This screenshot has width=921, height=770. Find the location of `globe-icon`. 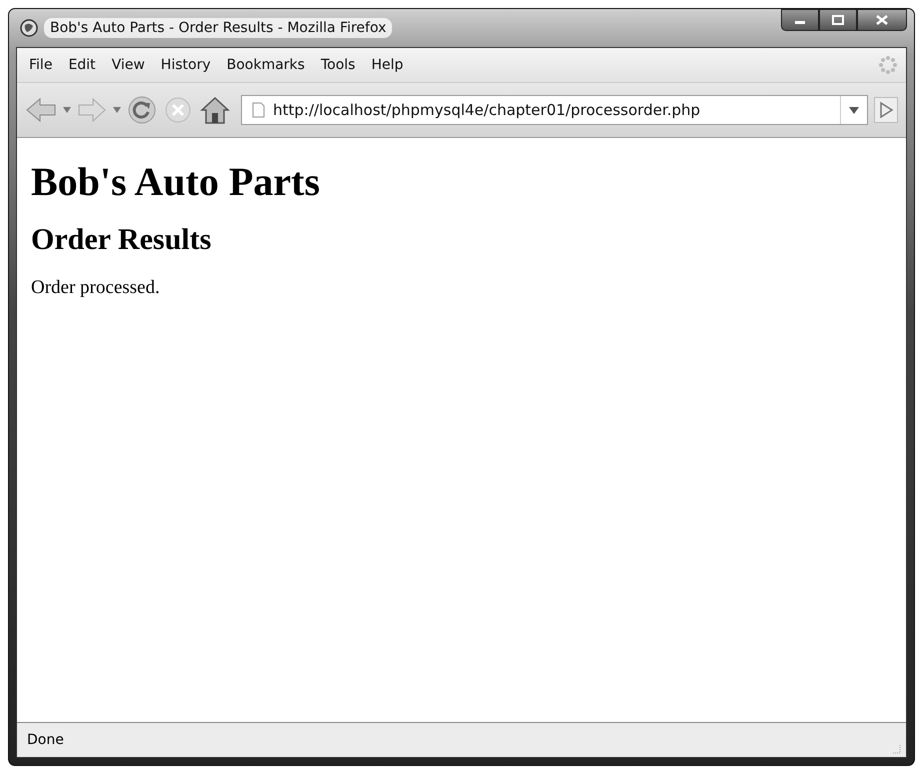

globe-icon is located at coordinates (29, 28).